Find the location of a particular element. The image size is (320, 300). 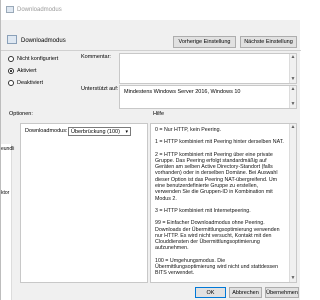

radio-not-configured-dot is located at coordinates (11, 59).